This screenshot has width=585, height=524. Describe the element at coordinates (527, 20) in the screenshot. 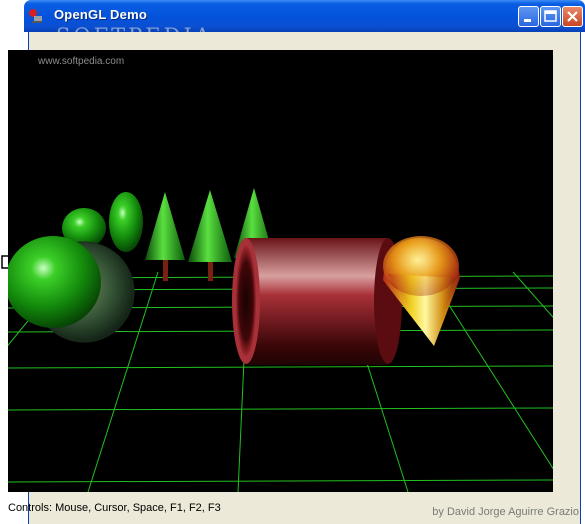

I see `minimize-icon` at that location.